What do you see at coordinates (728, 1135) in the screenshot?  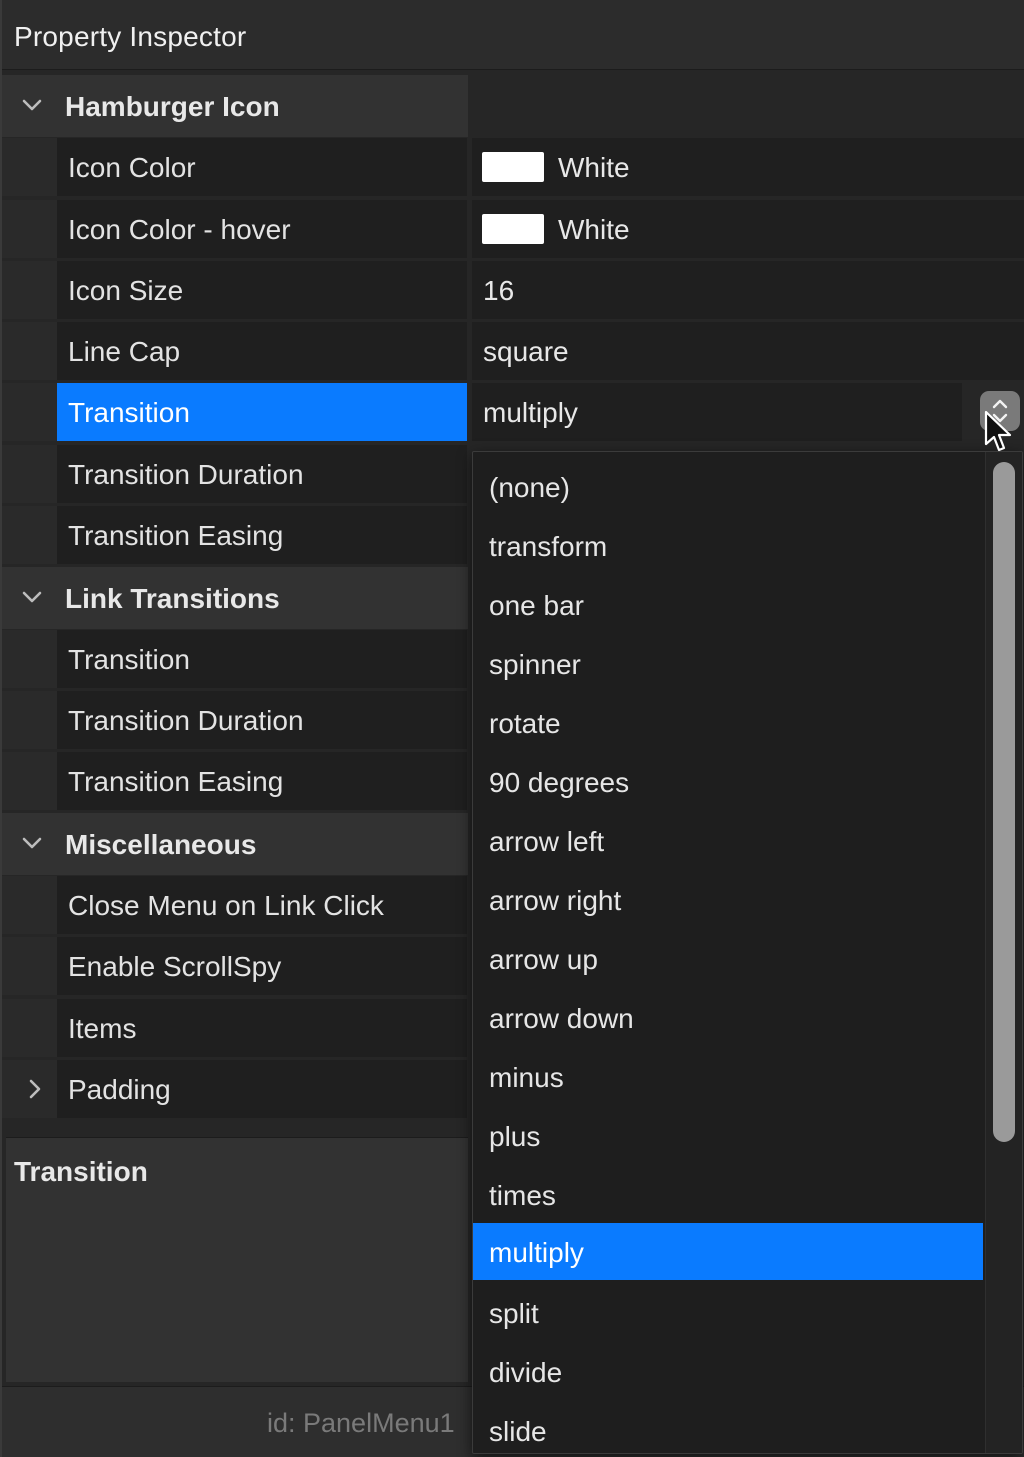 I see `dropdown-option: plus` at bounding box center [728, 1135].